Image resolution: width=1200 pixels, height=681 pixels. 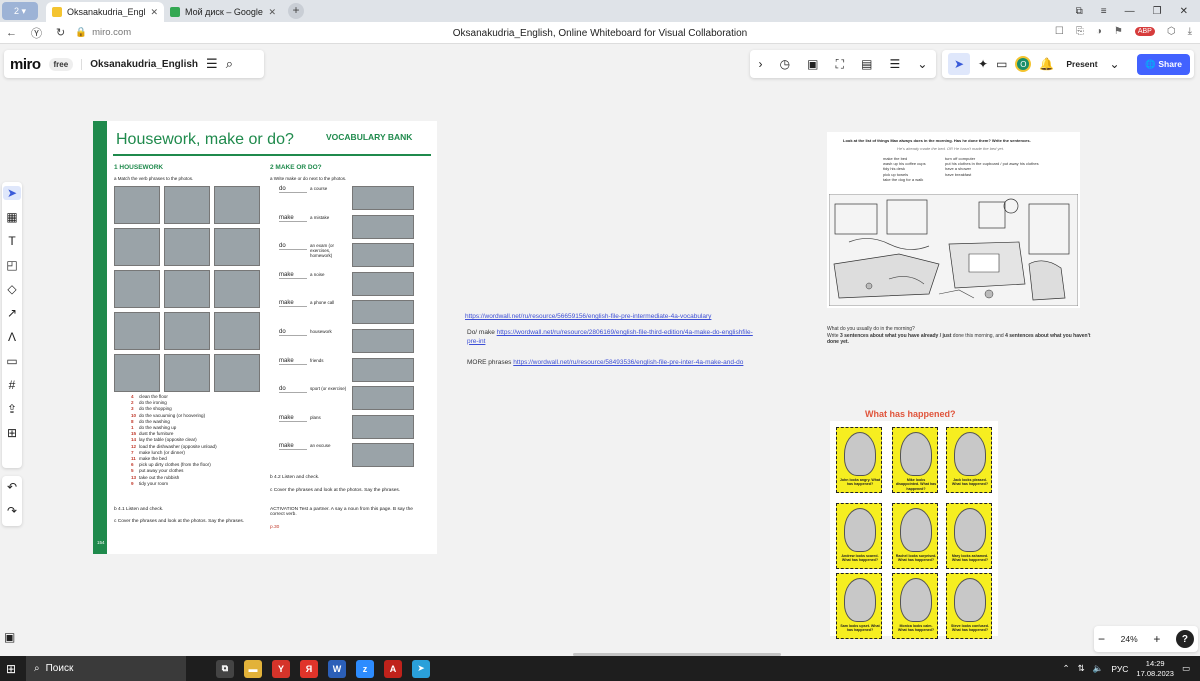 I want to click on task-view-icon: ⧉, so click(x=225, y=668).